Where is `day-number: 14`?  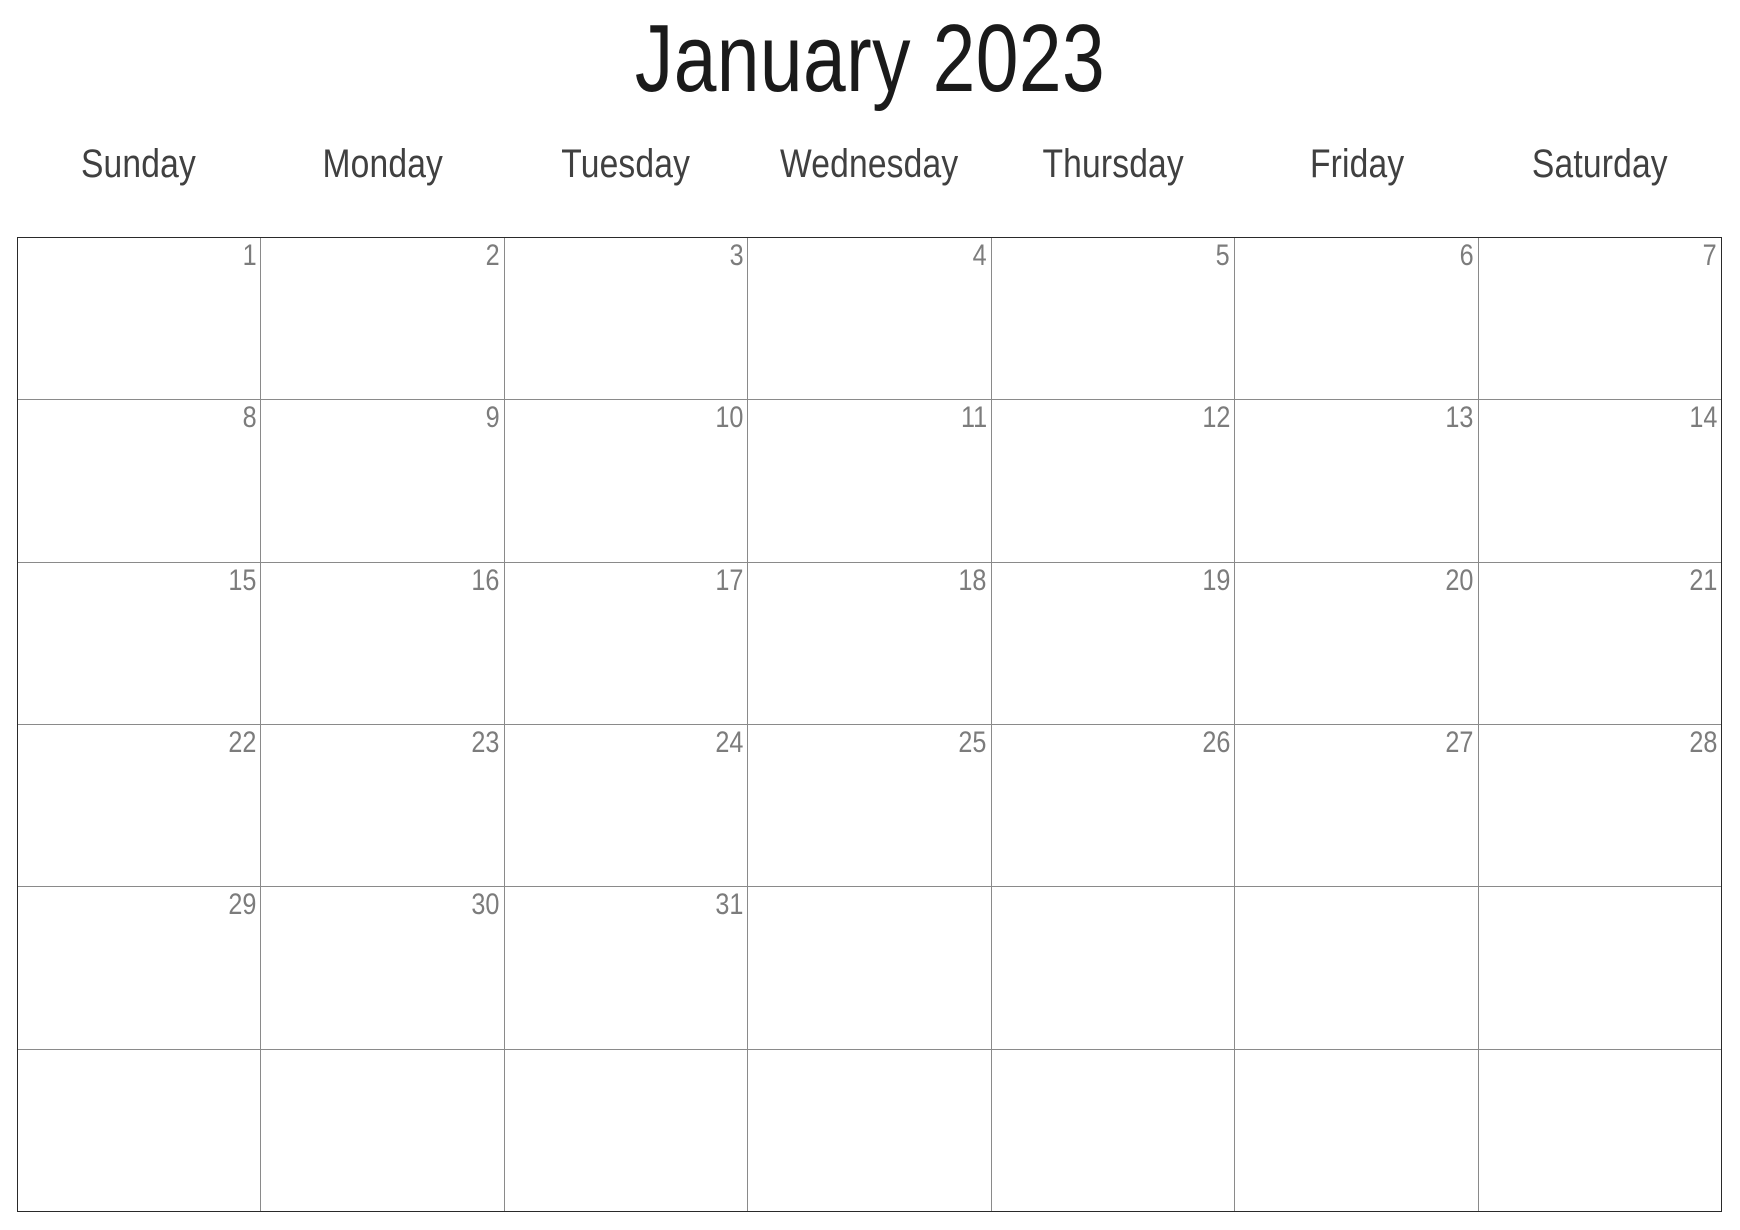
day-number: 14 is located at coordinates (1702, 418).